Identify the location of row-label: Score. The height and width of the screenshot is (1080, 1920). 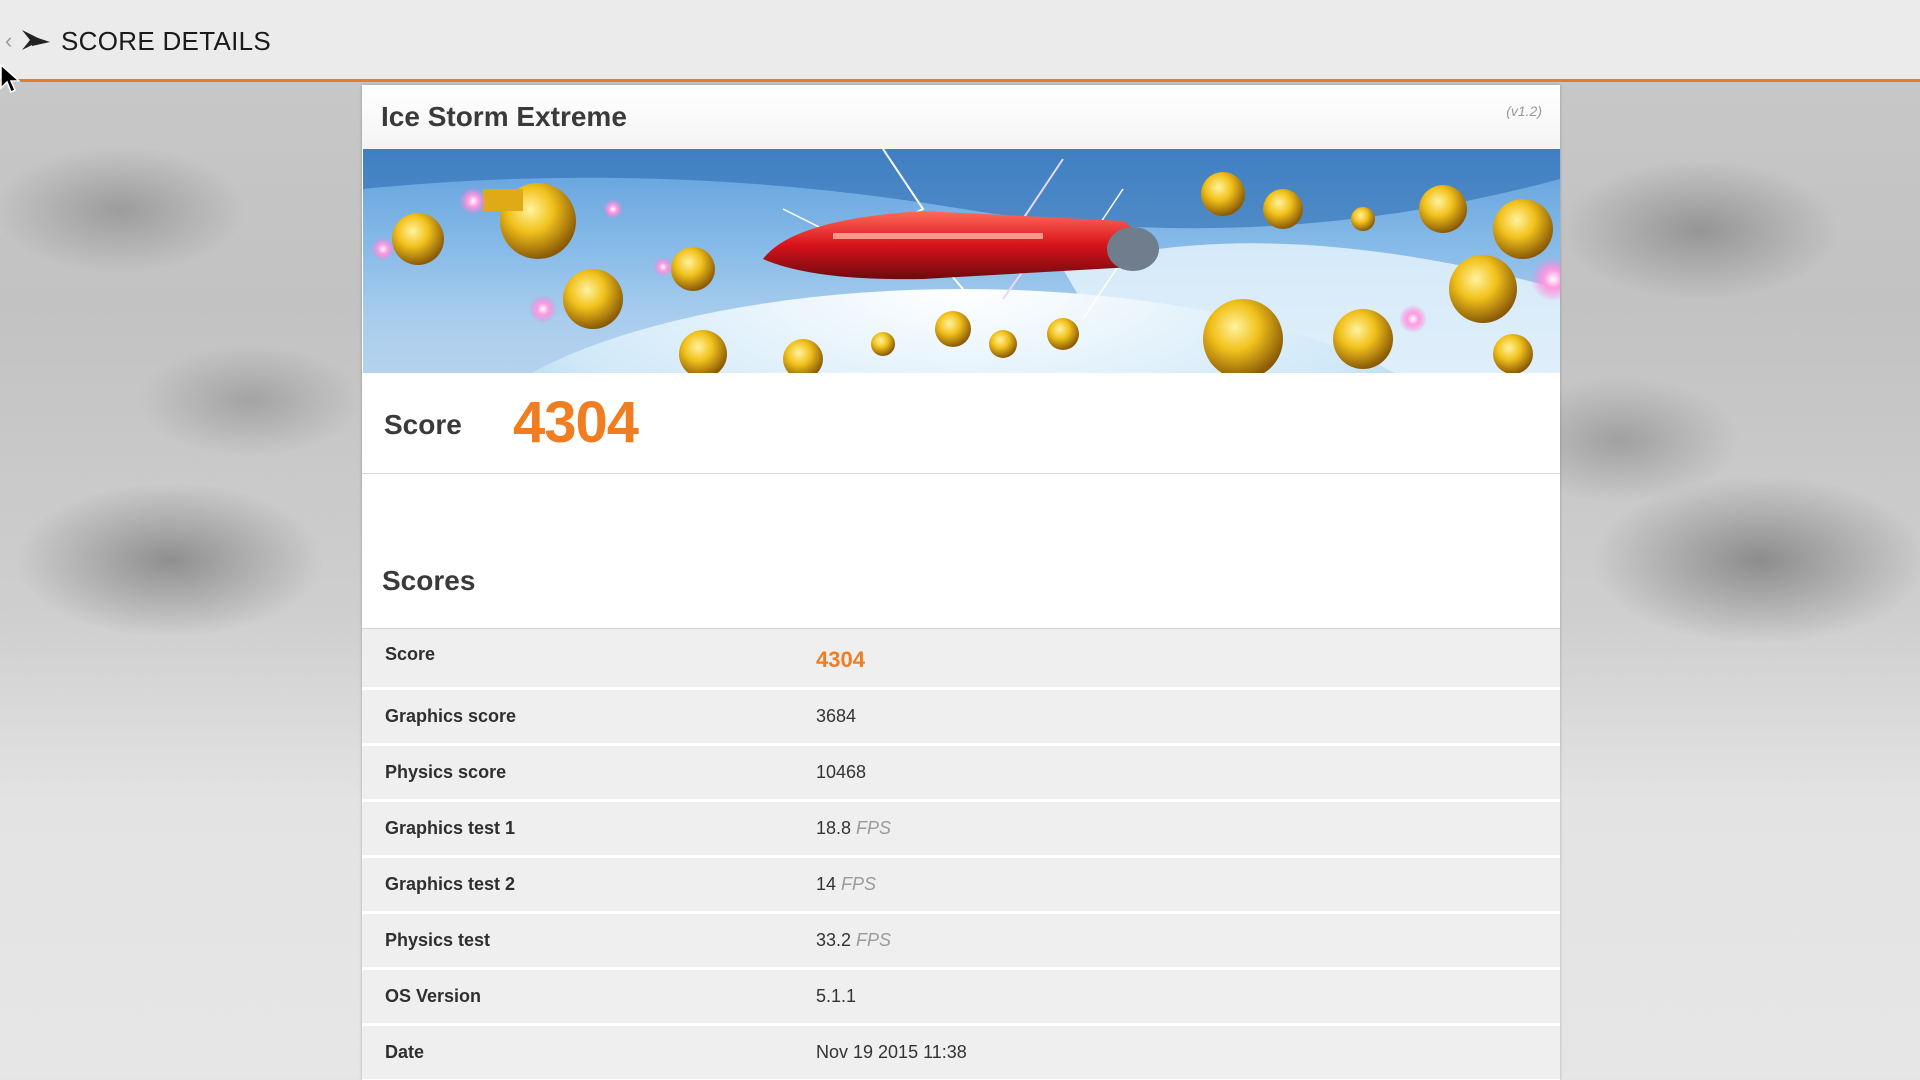
(410, 654).